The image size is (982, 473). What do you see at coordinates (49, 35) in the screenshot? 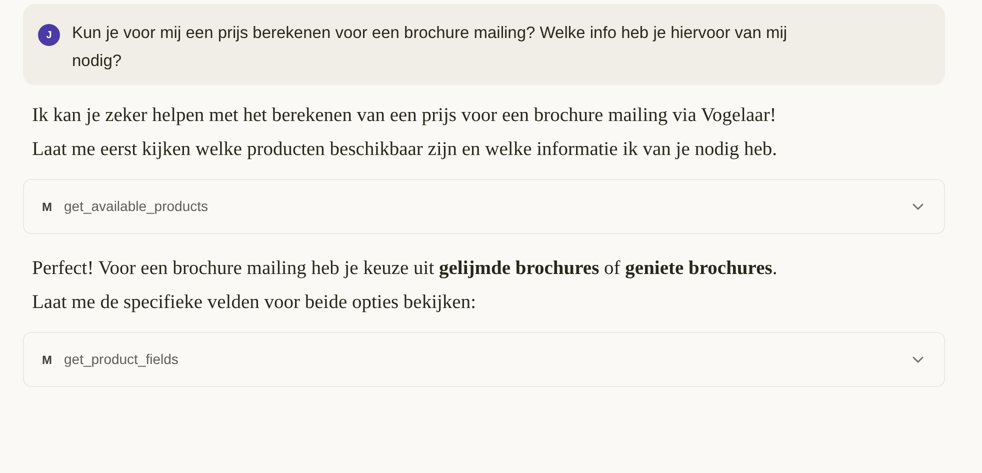
I see `user-avatar: J` at bounding box center [49, 35].